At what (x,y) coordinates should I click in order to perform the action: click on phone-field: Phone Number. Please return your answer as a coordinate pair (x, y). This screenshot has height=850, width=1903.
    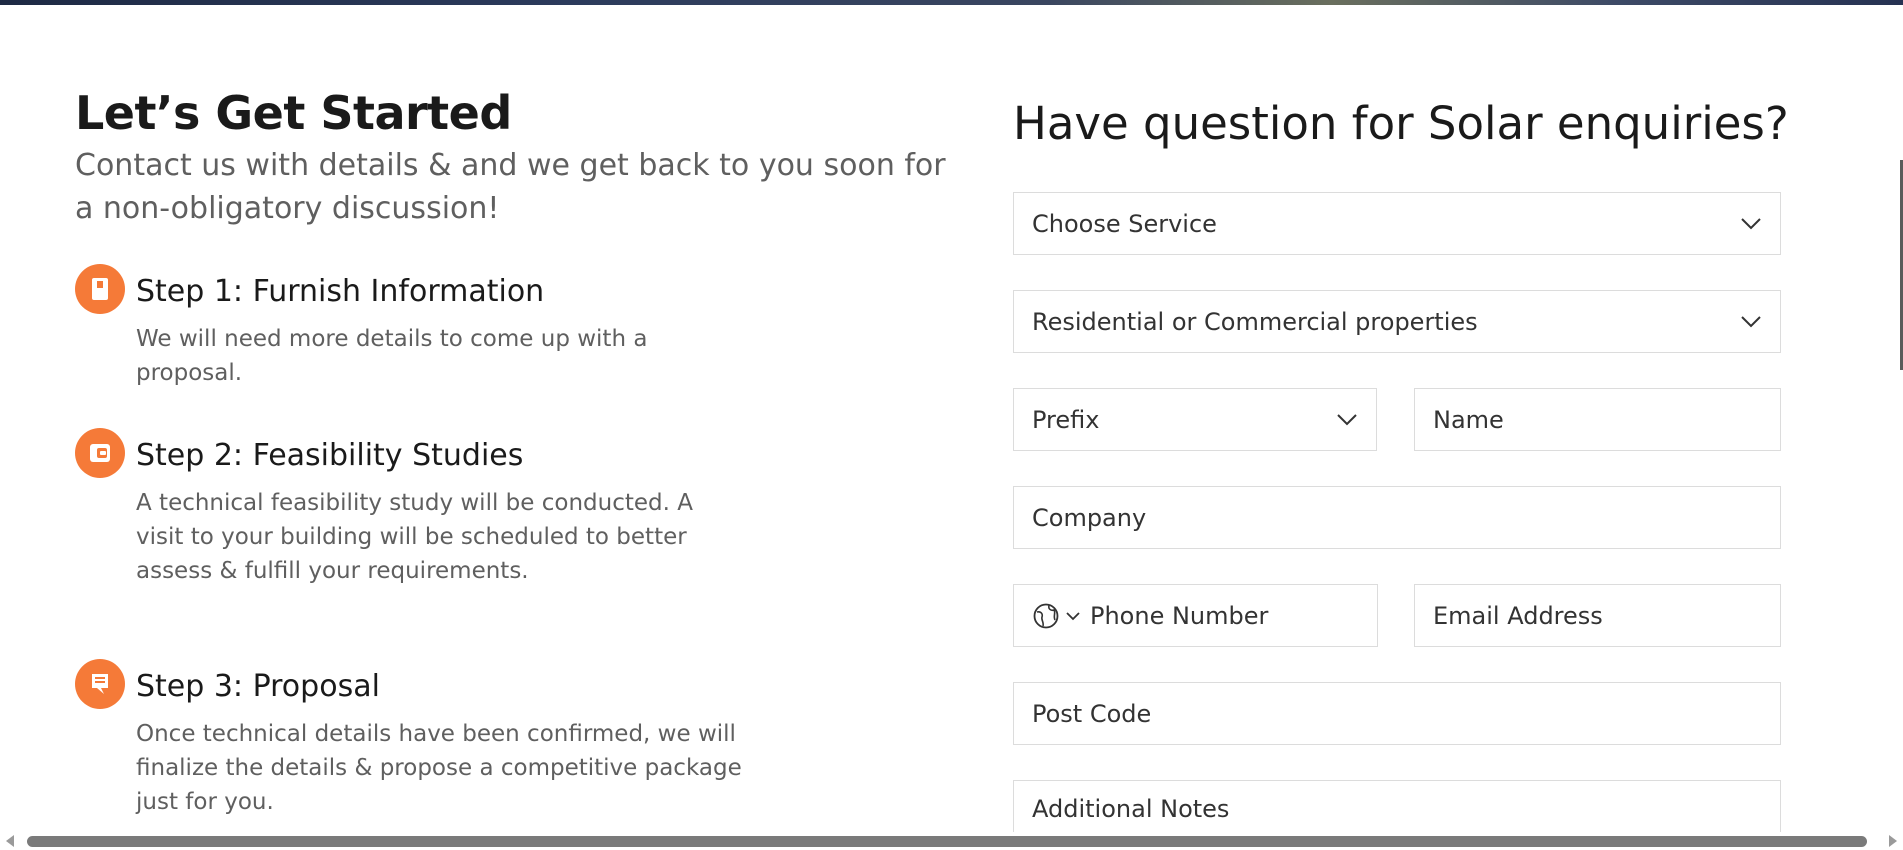
    Looking at the image, I should click on (1195, 615).